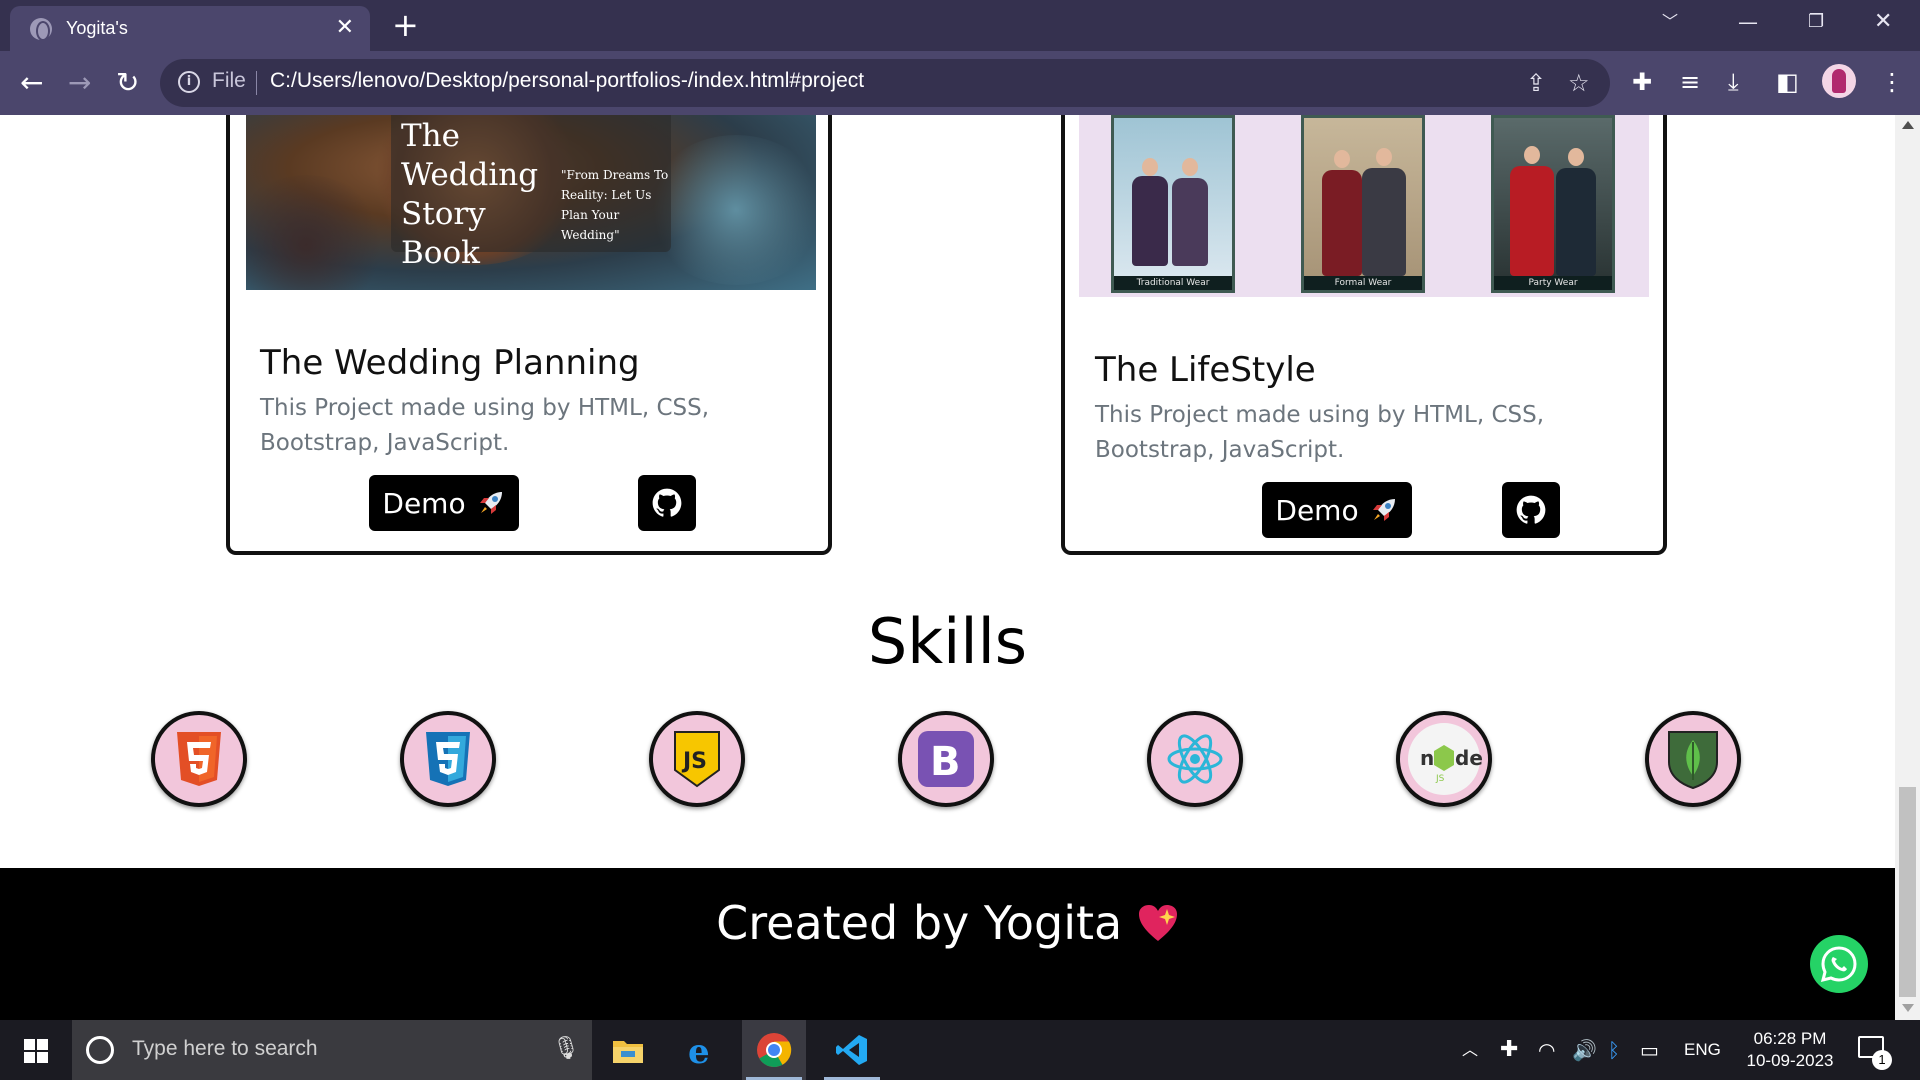  What do you see at coordinates (1173, 283) in the screenshot?
I see `photo-tag: Traditional Wear` at bounding box center [1173, 283].